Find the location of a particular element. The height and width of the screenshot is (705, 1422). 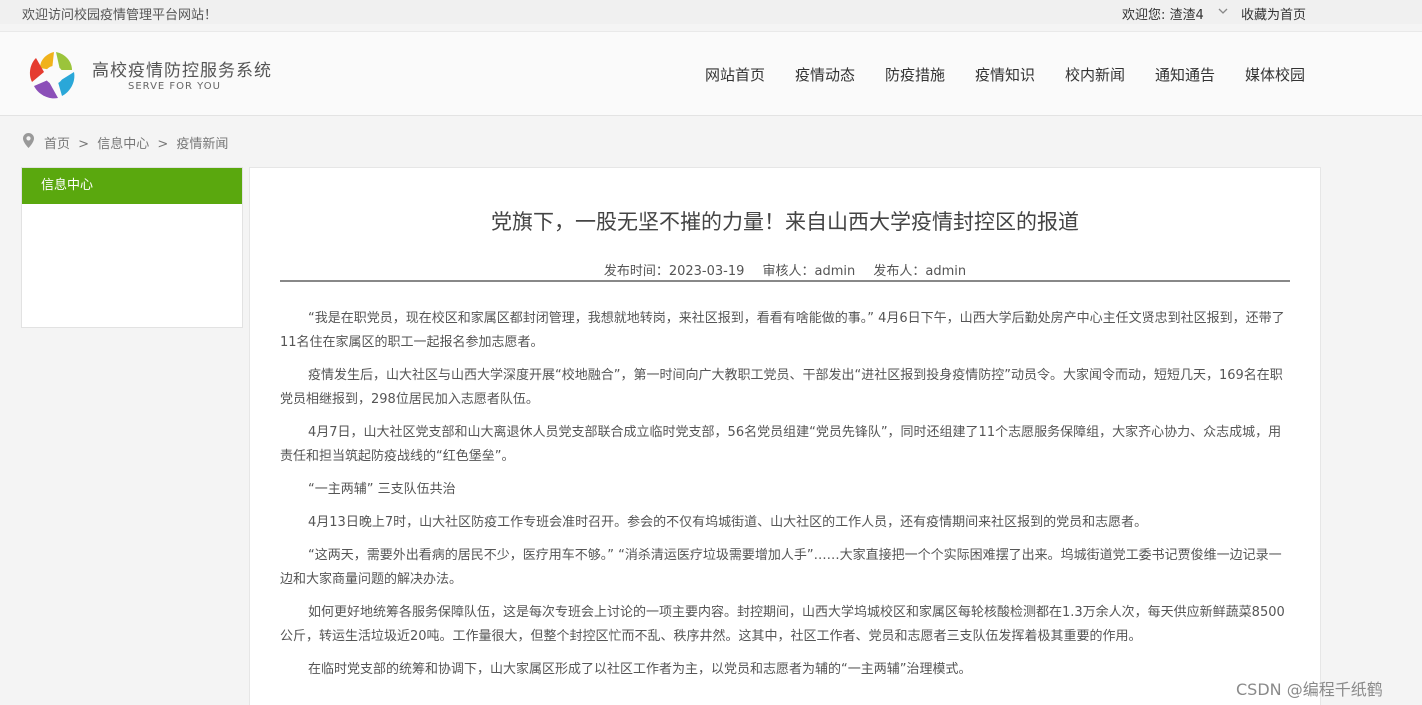

set-homepage-link: 收藏为首页 is located at coordinates (1273, 13).